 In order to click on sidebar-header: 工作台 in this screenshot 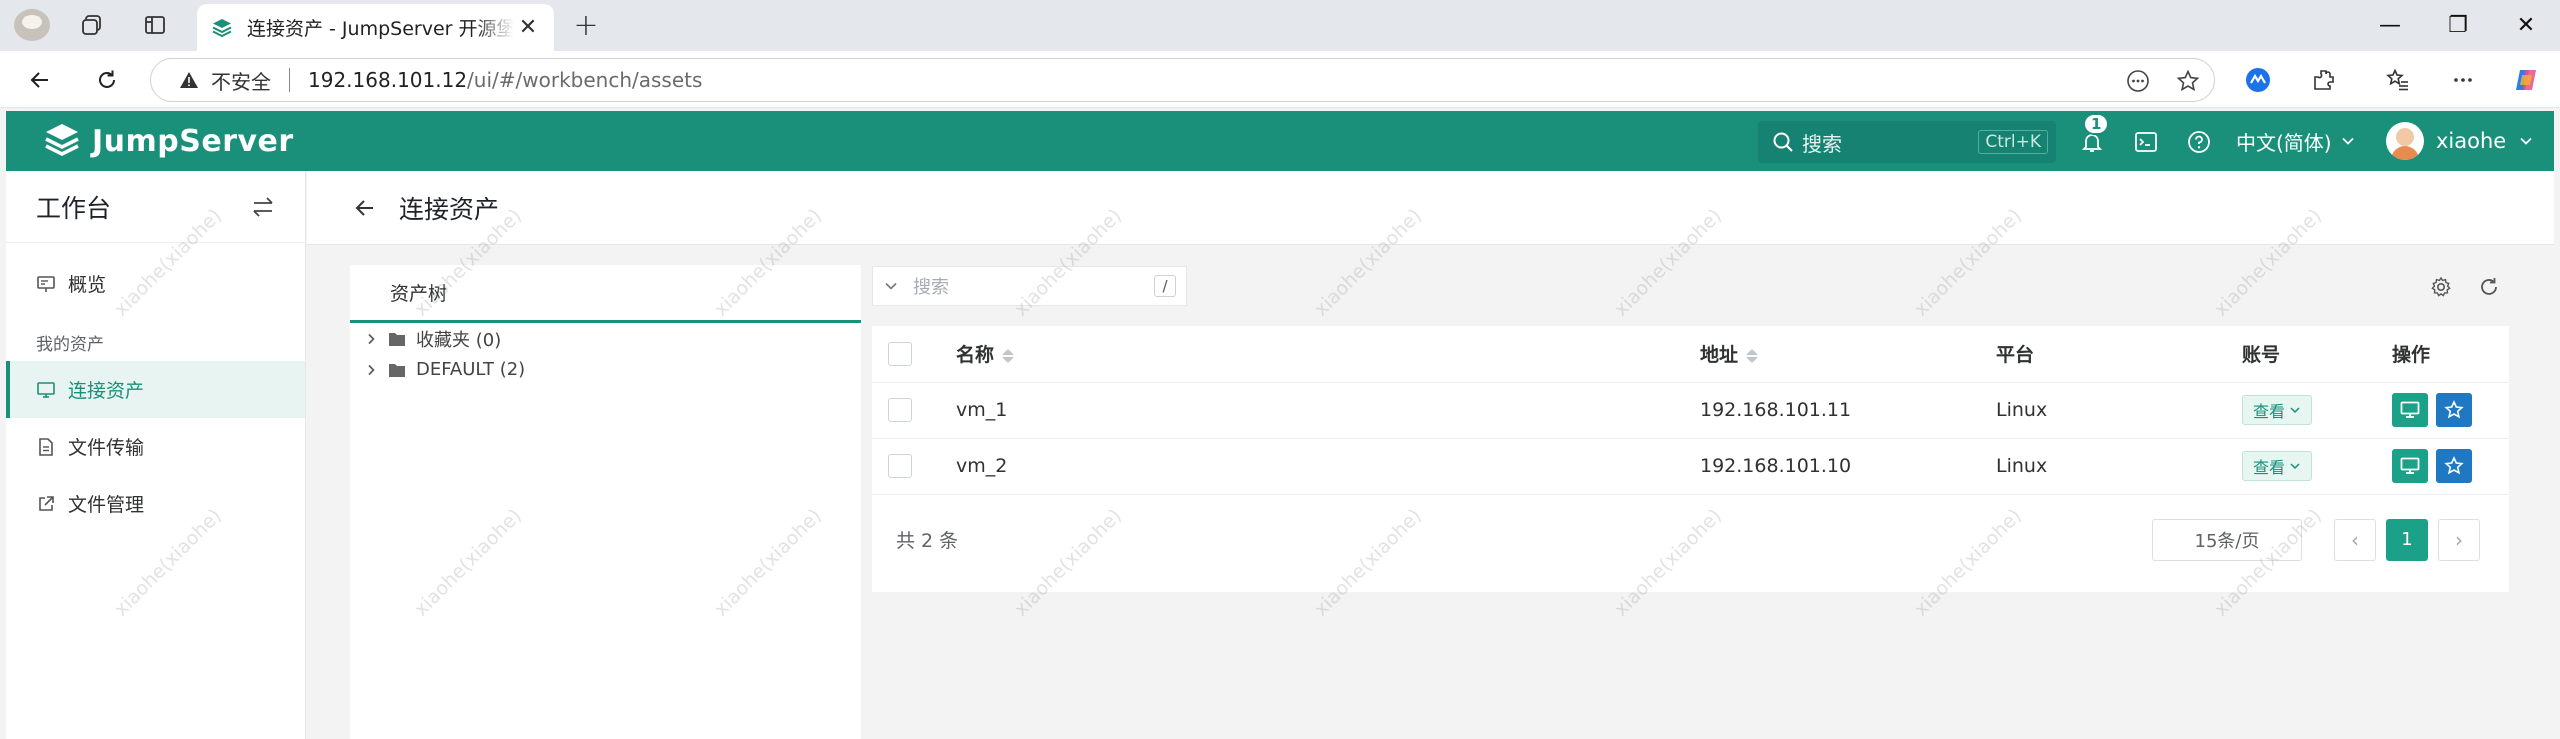, I will do `click(155, 207)`.